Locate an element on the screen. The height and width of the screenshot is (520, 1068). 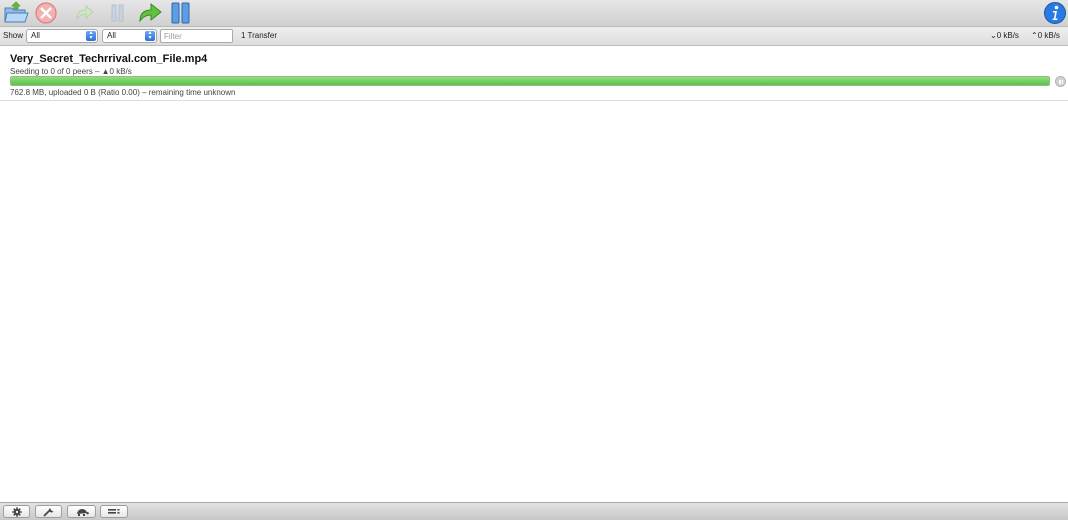
torrent-name: Very_Secret_Techrrival.com_File.mp4 is located at coordinates (109, 59).